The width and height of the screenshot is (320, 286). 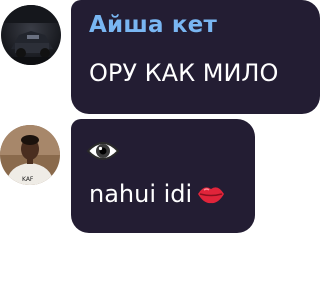 What do you see at coordinates (157, 194) in the screenshot?
I see `message-text: nahui idi` at bounding box center [157, 194].